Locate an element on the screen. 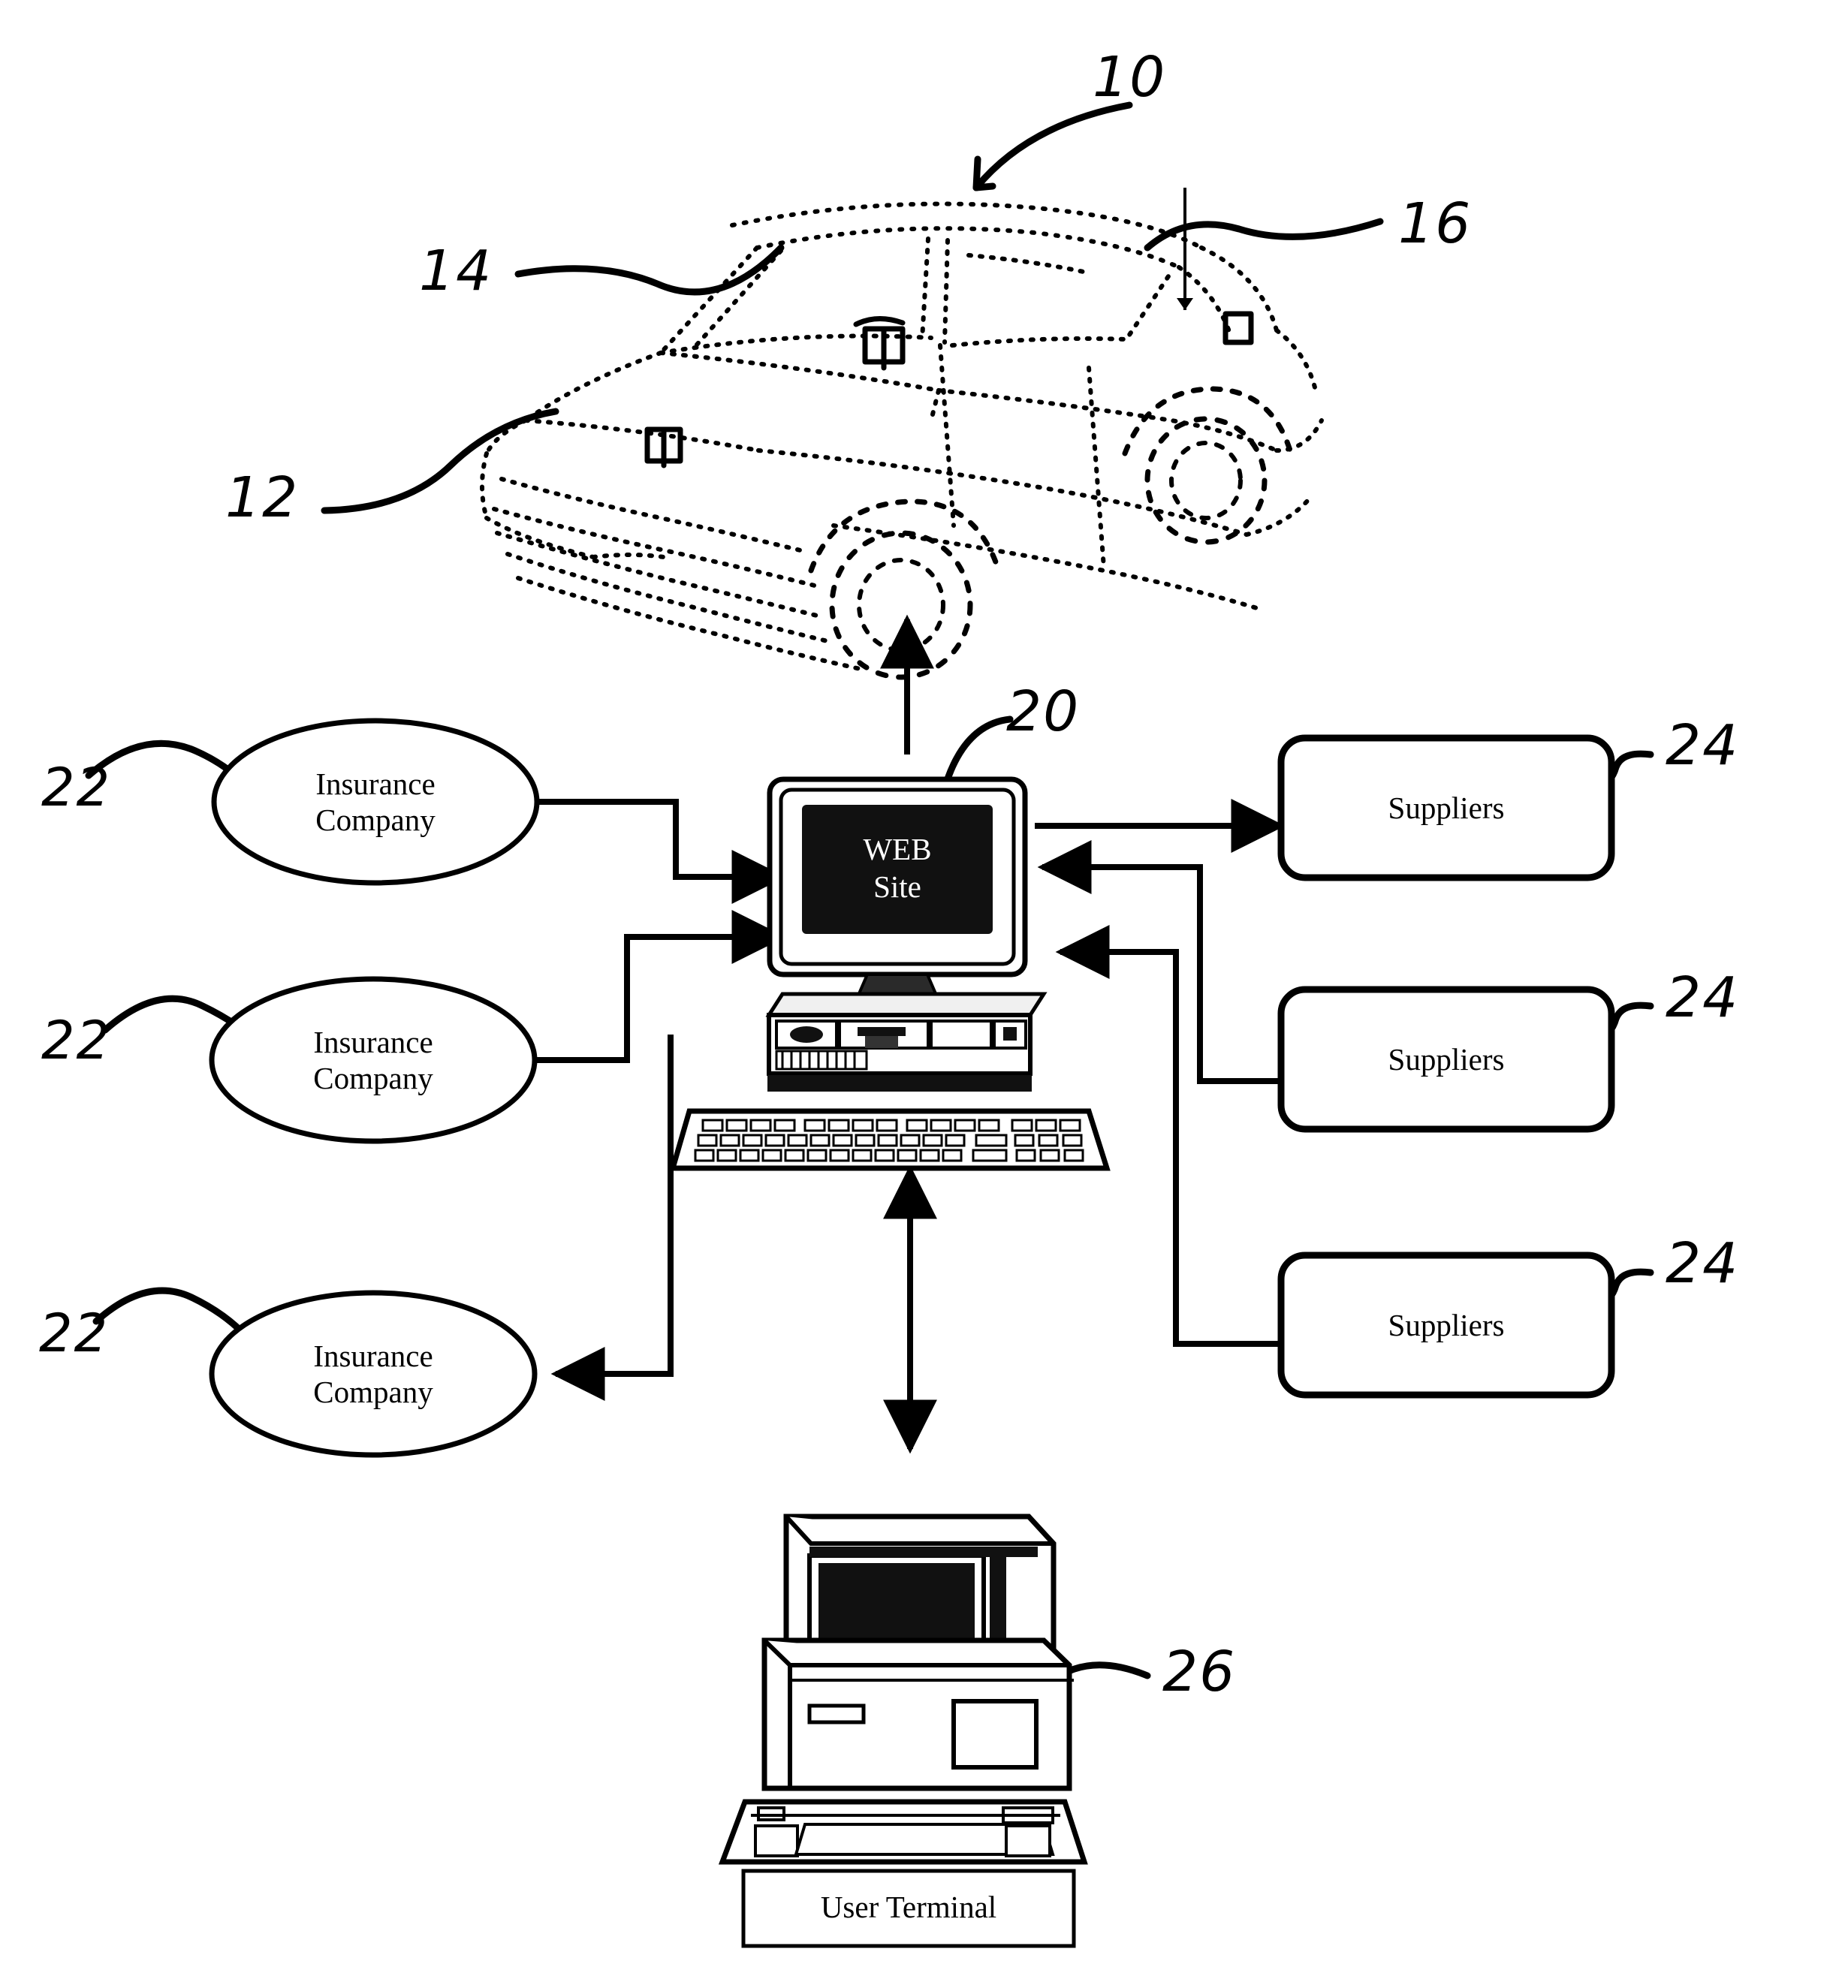 The width and height of the screenshot is (1848, 1988). vehicle-rear-sensor is located at coordinates (1238, 328).